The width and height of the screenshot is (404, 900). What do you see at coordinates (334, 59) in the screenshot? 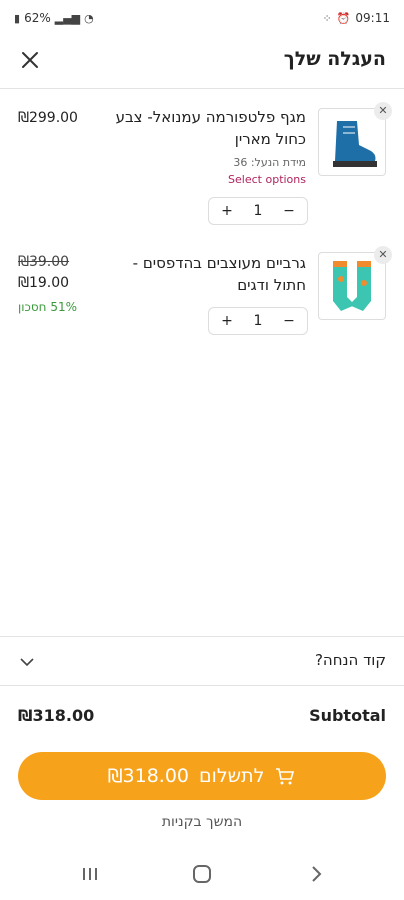
I see `cart-title: העגלה שלך` at bounding box center [334, 59].